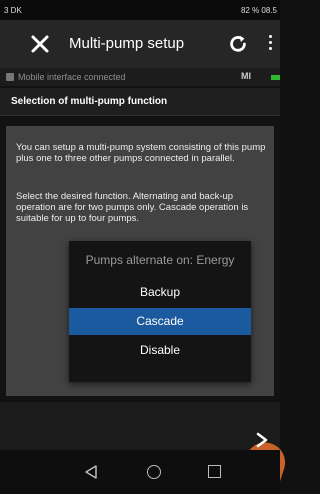 Image resolution: width=320 pixels, height=494 pixels. What do you see at coordinates (140, 10) in the screenshot?
I see `status-bar: 3 DK 82 % 08.5` at bounding box center [140, 10].